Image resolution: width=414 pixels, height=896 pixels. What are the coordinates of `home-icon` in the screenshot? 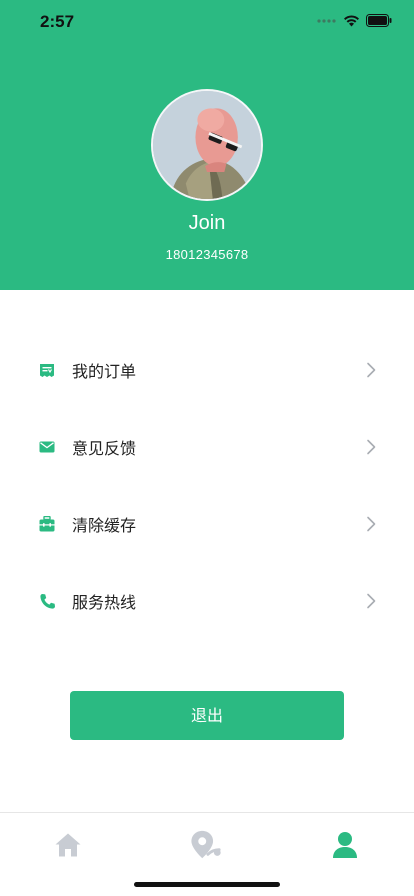 It's located at (68, 845).